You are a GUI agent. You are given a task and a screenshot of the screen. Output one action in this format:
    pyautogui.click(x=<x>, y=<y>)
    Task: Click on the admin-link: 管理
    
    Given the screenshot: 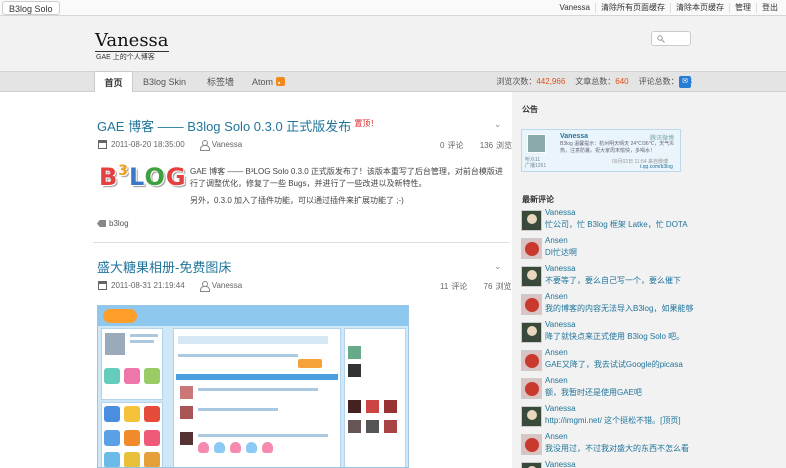 What is the action you would take?
    pyautogui.click(x=742, y=8)
    